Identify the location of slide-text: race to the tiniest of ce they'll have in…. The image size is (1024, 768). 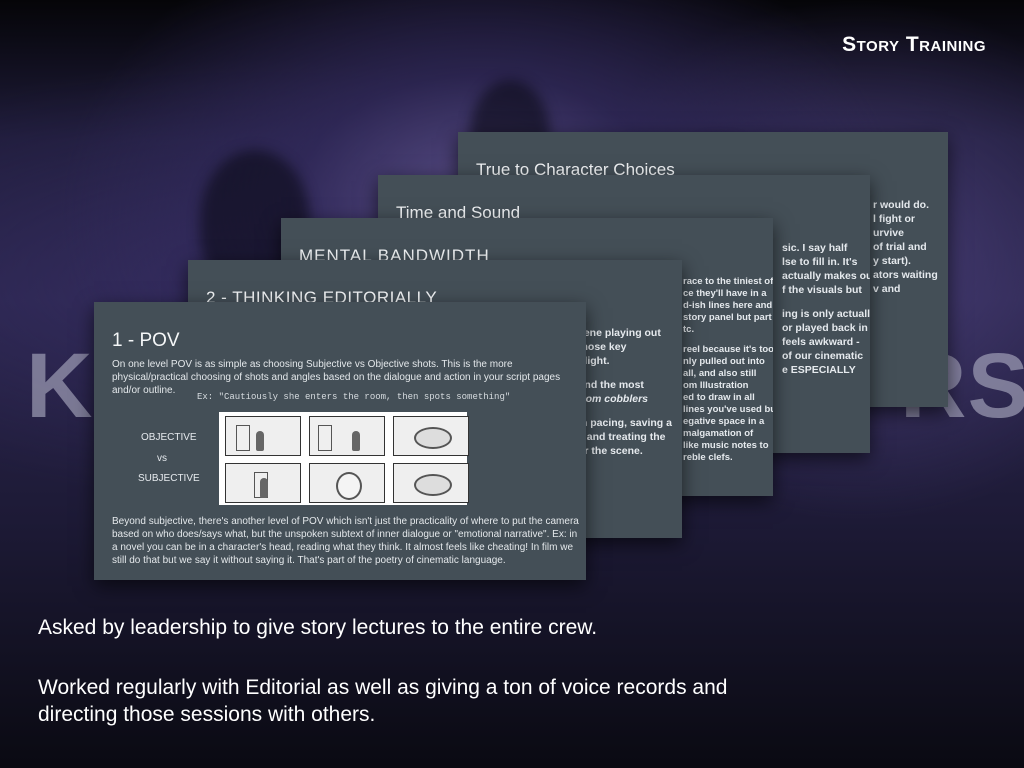
(728, 369).